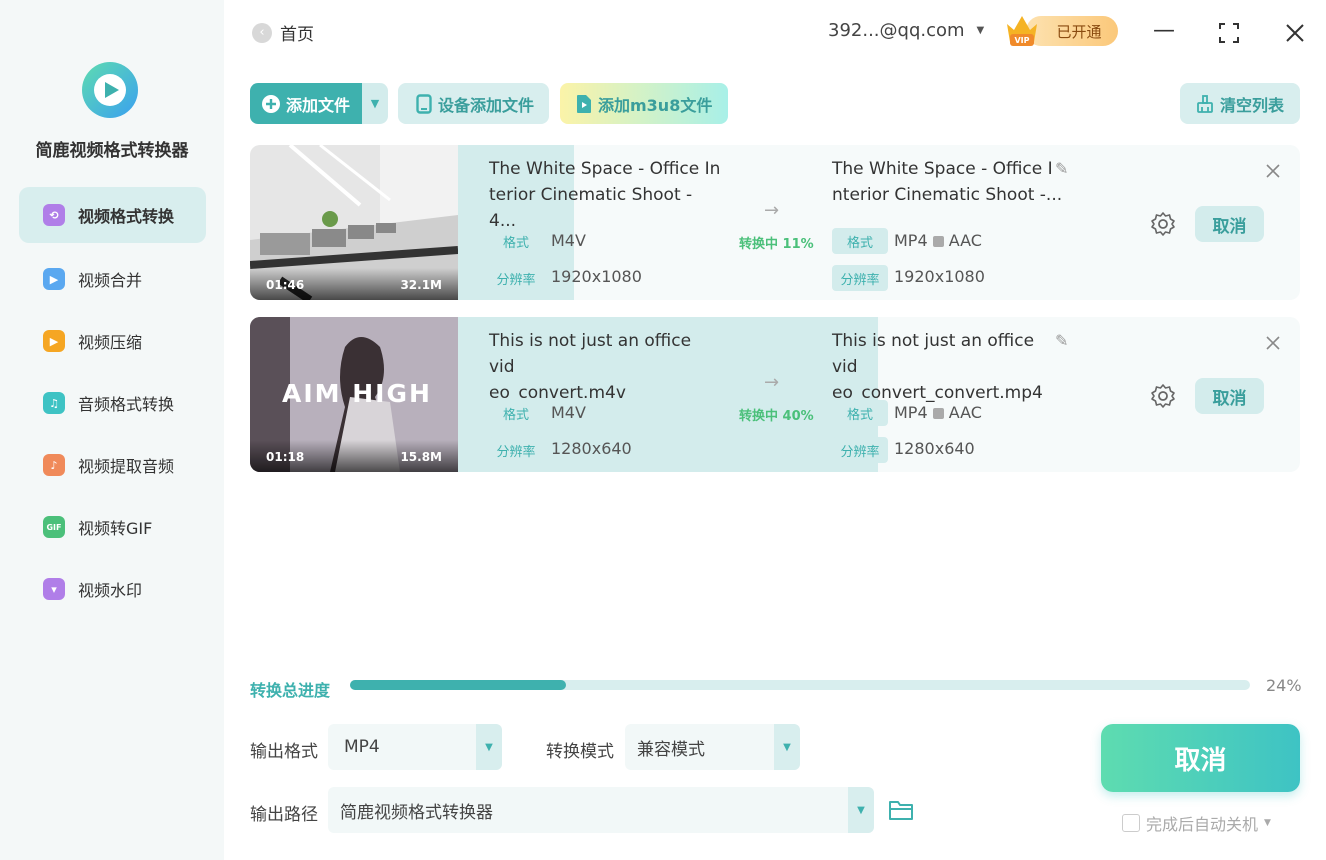  I want to click on convert-mode-value: 兼容模式, so click(671, 749).